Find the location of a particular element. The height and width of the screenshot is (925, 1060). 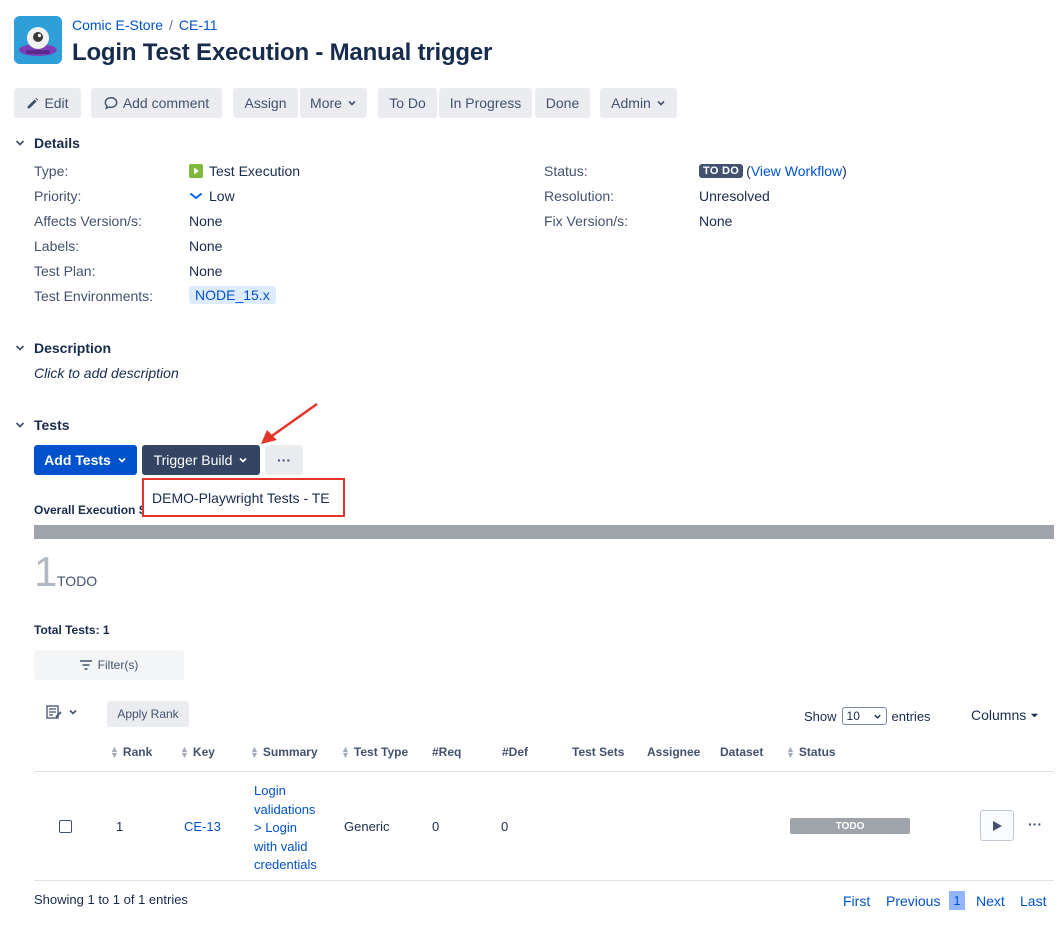

list-edit-icon is located at coordinates (54, 712).